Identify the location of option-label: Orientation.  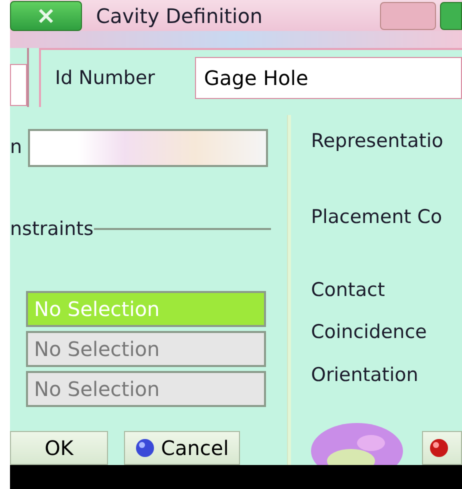
(365, 375).